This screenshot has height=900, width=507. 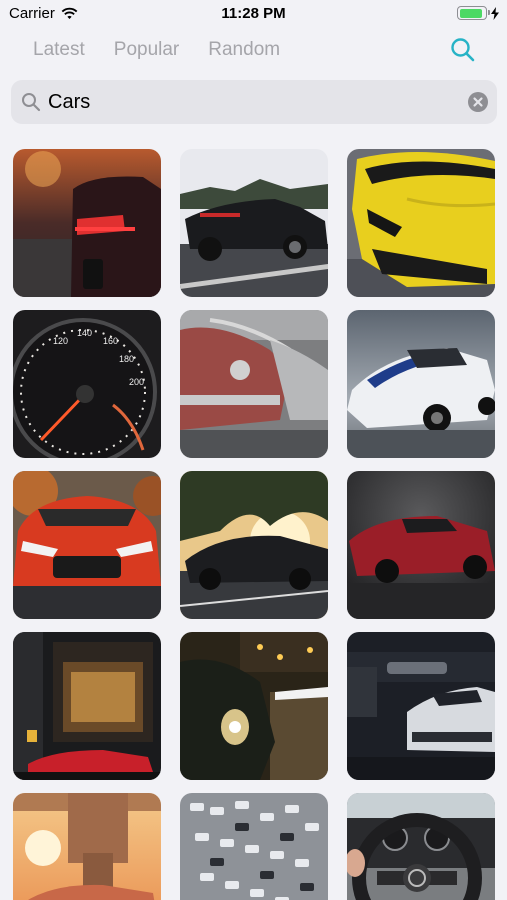 What do you see at coordinates (495, 13) in the screenshot?
I see `charging-bolt-icon` at bounding box center [495, 13].